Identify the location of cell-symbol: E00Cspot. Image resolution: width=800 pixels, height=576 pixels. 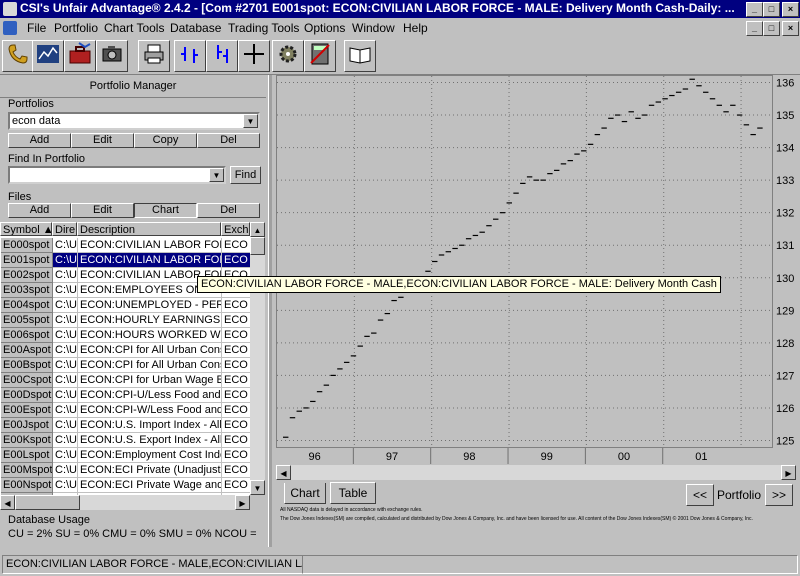
(27, 380).